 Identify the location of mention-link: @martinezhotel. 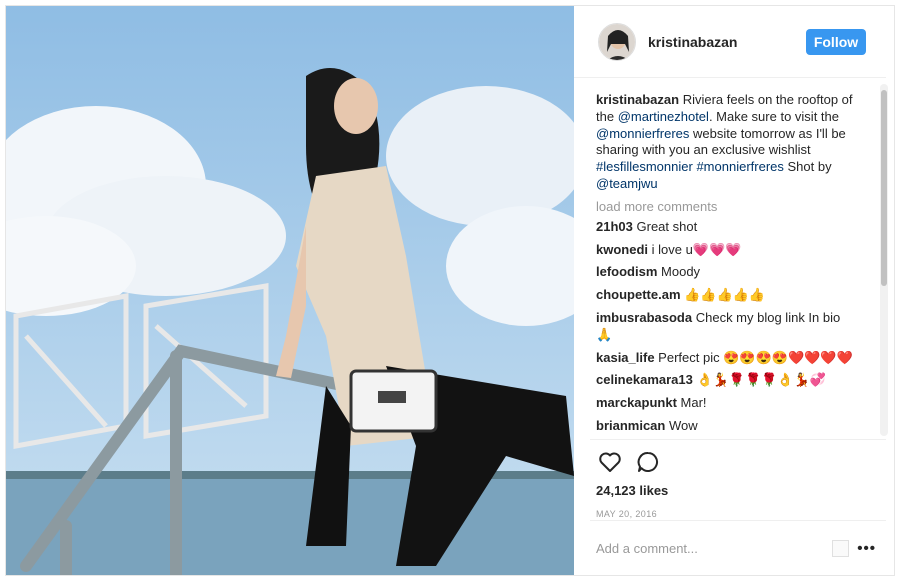
(663, 116).